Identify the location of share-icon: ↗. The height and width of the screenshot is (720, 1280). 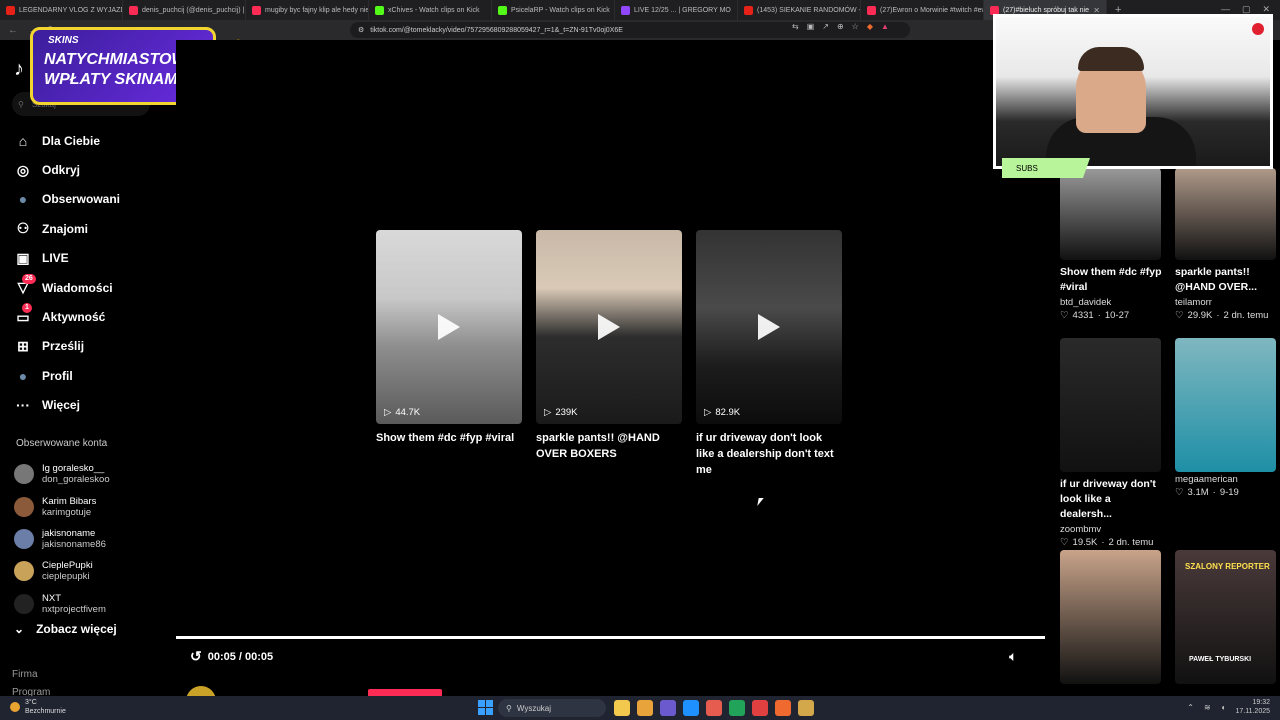
(825, 26).